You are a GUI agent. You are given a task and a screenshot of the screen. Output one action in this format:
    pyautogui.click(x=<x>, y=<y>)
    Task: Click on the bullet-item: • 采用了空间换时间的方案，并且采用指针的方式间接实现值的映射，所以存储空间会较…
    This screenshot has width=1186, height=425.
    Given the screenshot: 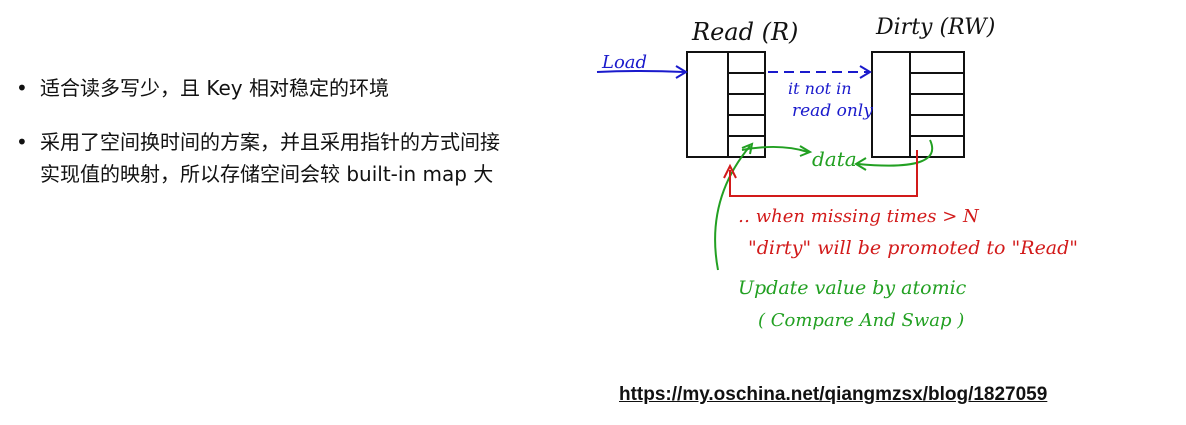 What is the action you would take?
    pyautogui.click(x=266, y=158)
    